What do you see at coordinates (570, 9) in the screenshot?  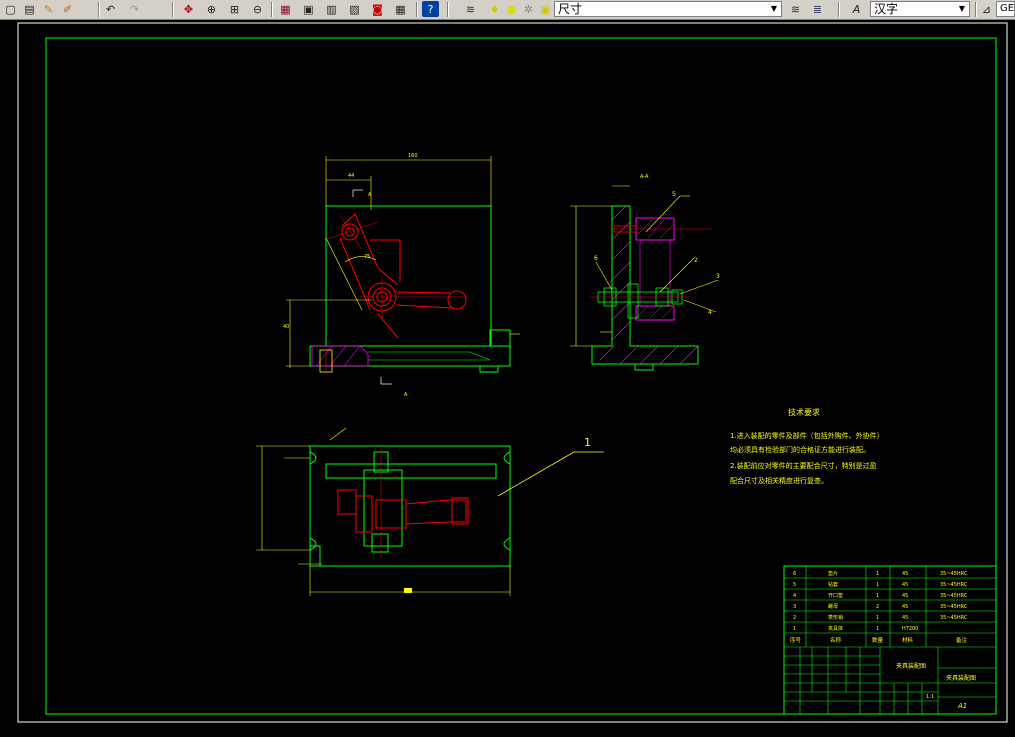 I see `layer-combo-value: 尺寸` at bounding box center [570, 9].